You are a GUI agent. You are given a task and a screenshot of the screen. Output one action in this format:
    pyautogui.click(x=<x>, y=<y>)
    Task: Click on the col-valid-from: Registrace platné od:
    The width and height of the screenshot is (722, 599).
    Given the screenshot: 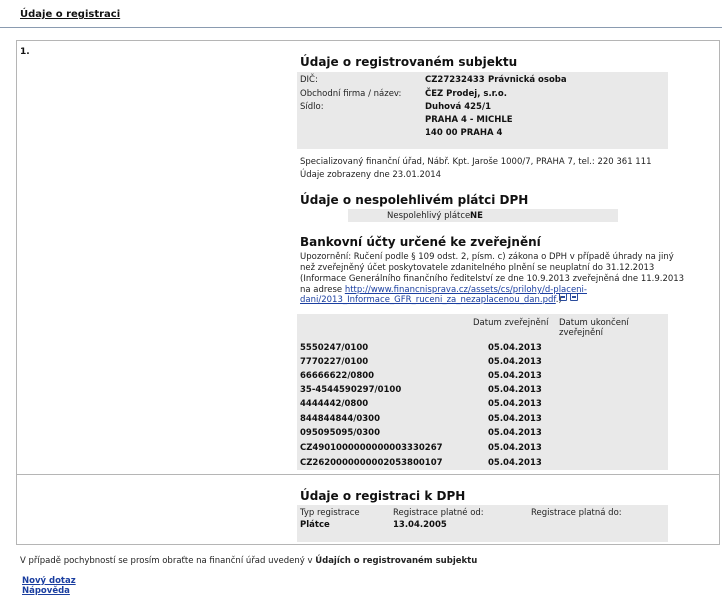 What is the action you would take?
    pyautogui.click(x=438, y=513)
    